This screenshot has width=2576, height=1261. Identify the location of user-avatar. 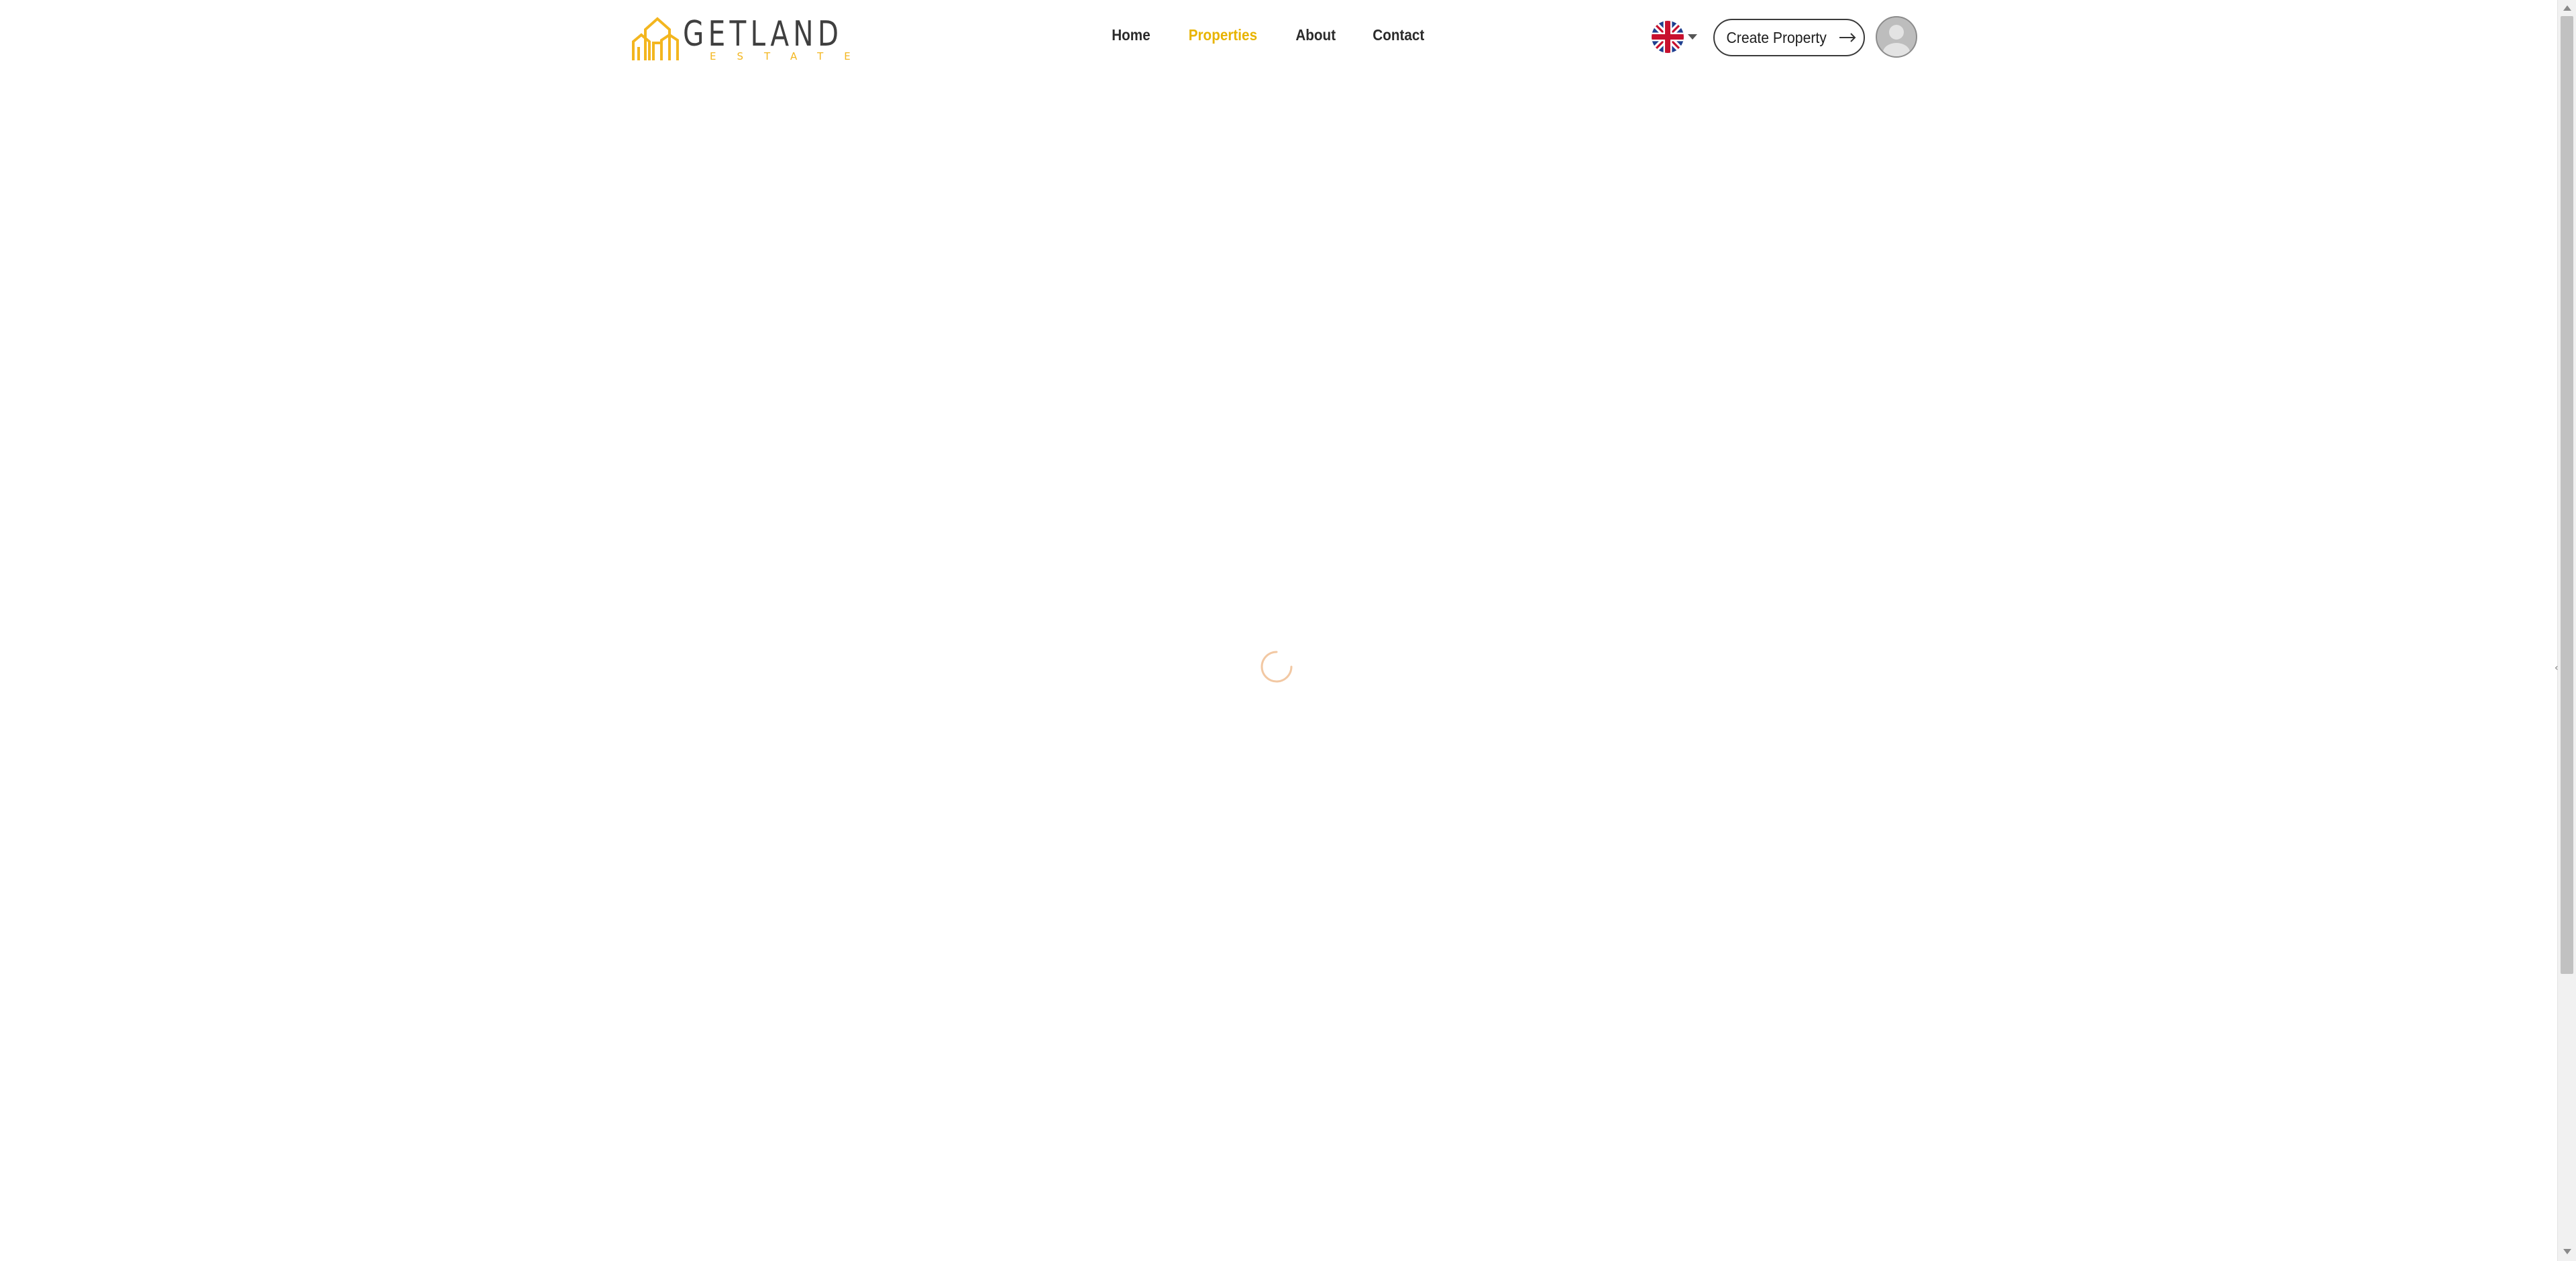
(1896, 37).